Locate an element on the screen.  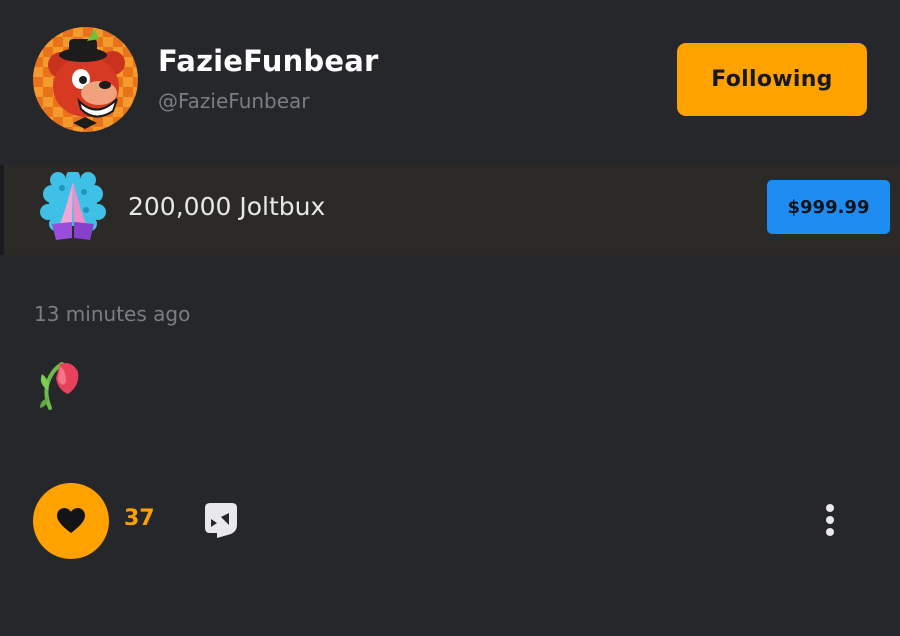
product-label: 200,000 Joltbux is located at coordinates (227, 206).